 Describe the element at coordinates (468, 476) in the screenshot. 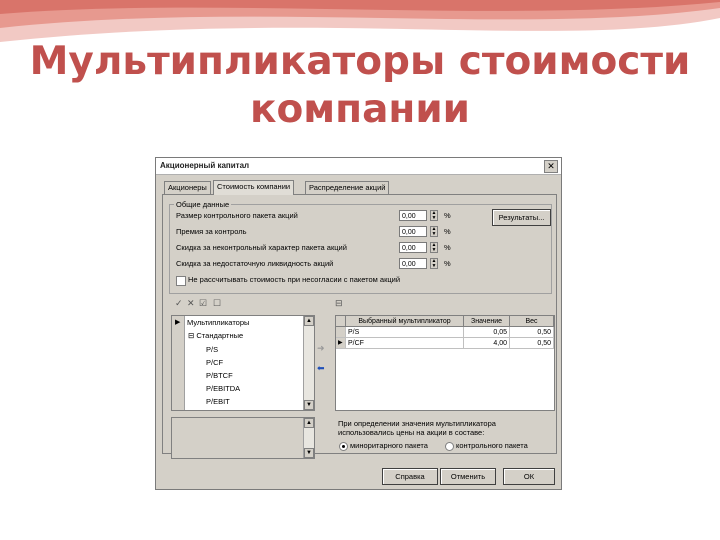

I see `cancel-button: Отменить` at that location.